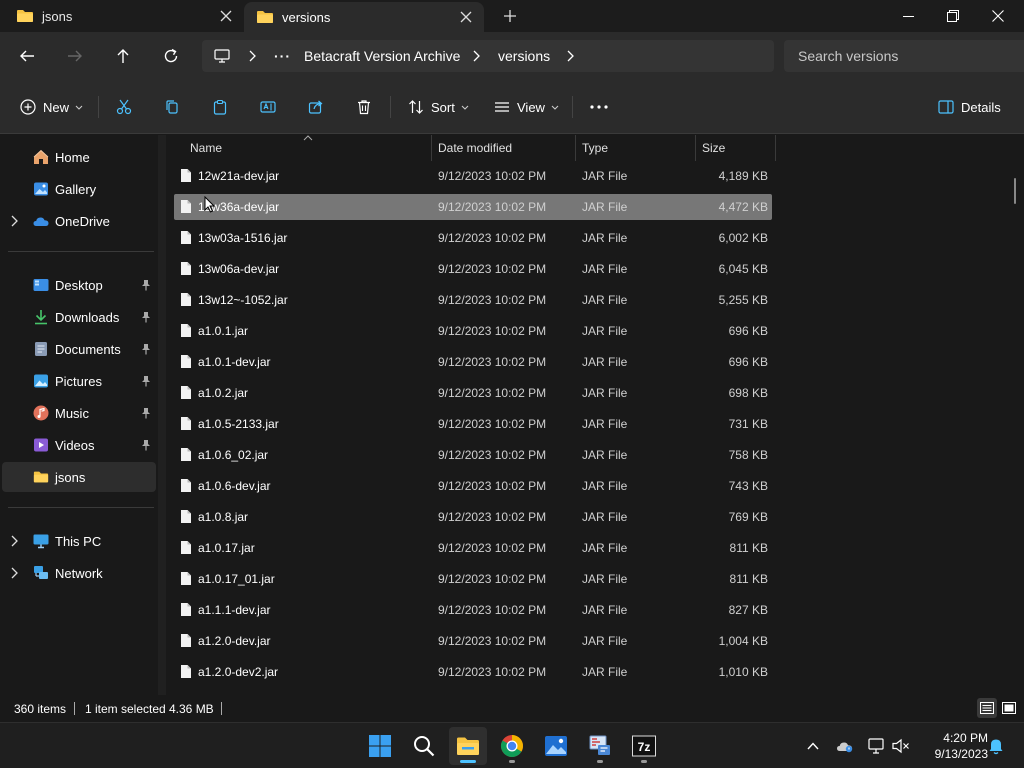 This screenshot has height=768, width=1024. What do you see at coordinates (51, 107) in the screenshot?
I see `new-button: New` at bounding box center [51, 107].